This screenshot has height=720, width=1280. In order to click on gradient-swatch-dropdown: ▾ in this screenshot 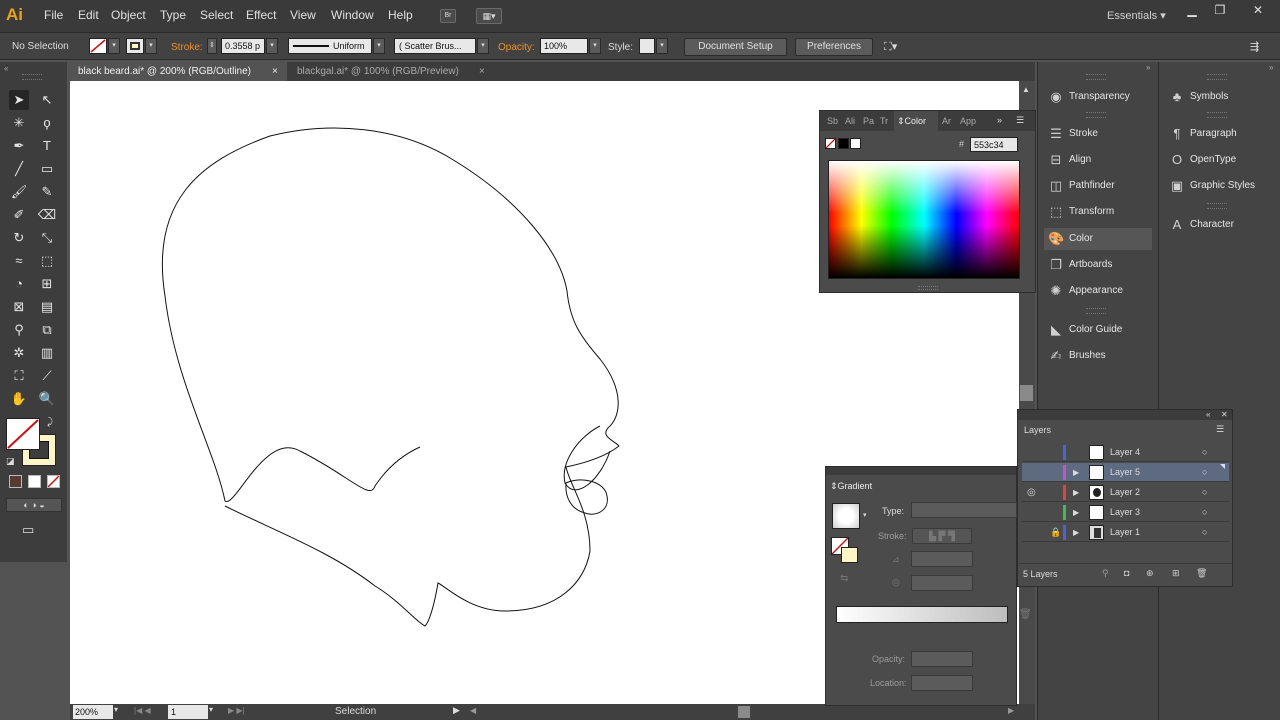, I will do `click(865, 515)`.